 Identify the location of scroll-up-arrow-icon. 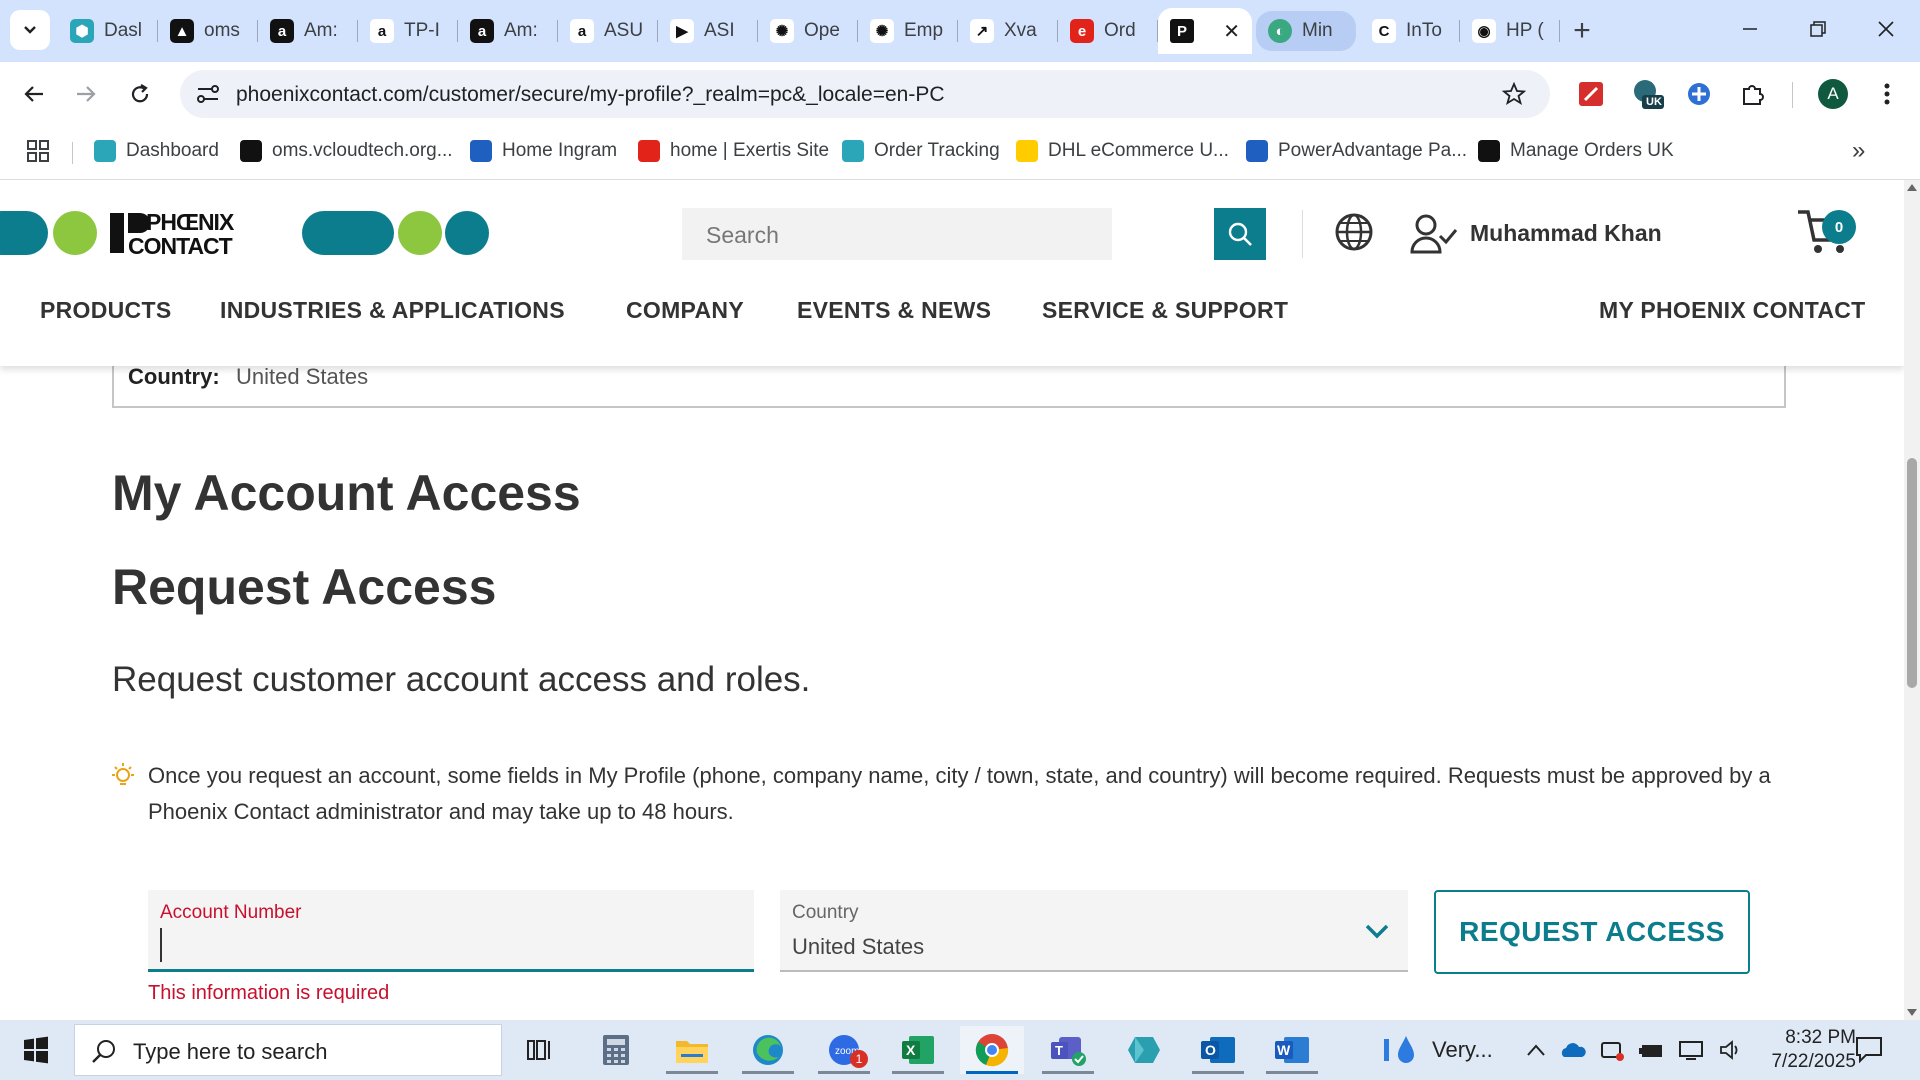
(1912, 187).